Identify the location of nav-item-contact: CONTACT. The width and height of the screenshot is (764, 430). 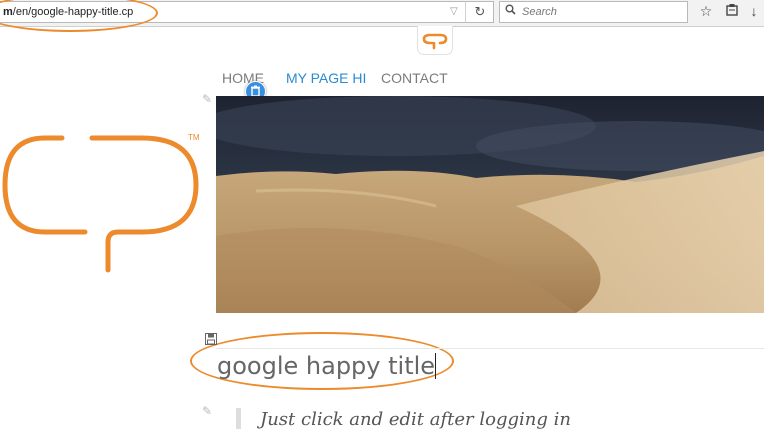
(414, 78).